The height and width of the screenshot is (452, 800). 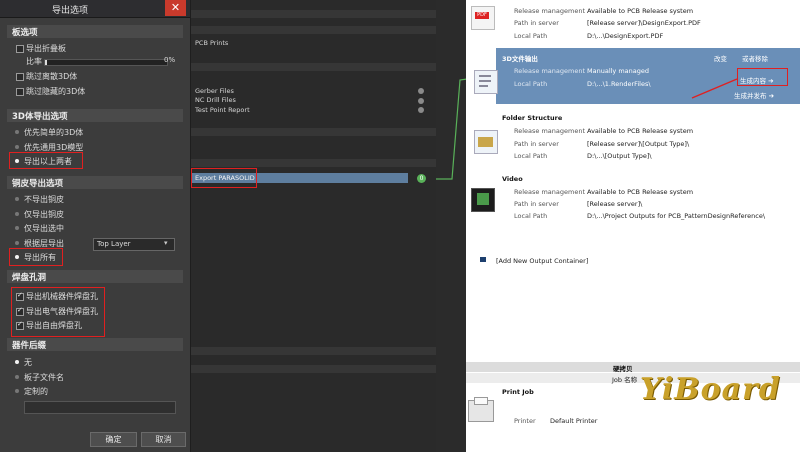 What do you see at coordinates (44, 214) in the screenshot?
I see `pads-only-label: 仅导出铜皮` at bounding box center [44, 214].